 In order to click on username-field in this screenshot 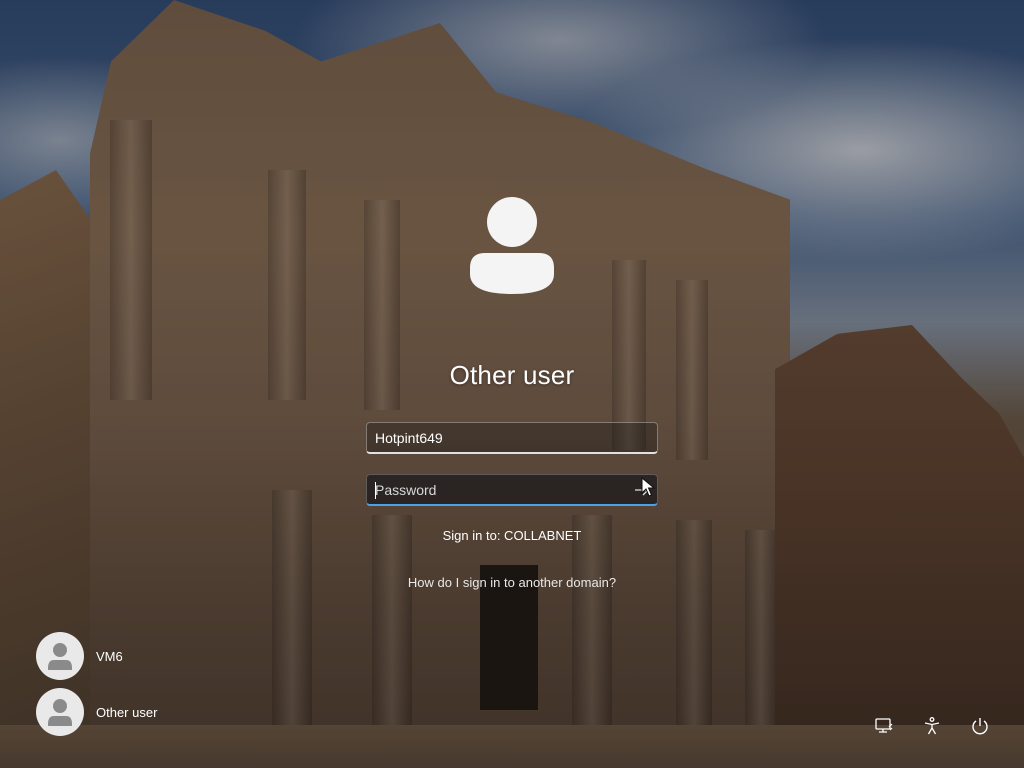, I will do `click(512, 438)`.